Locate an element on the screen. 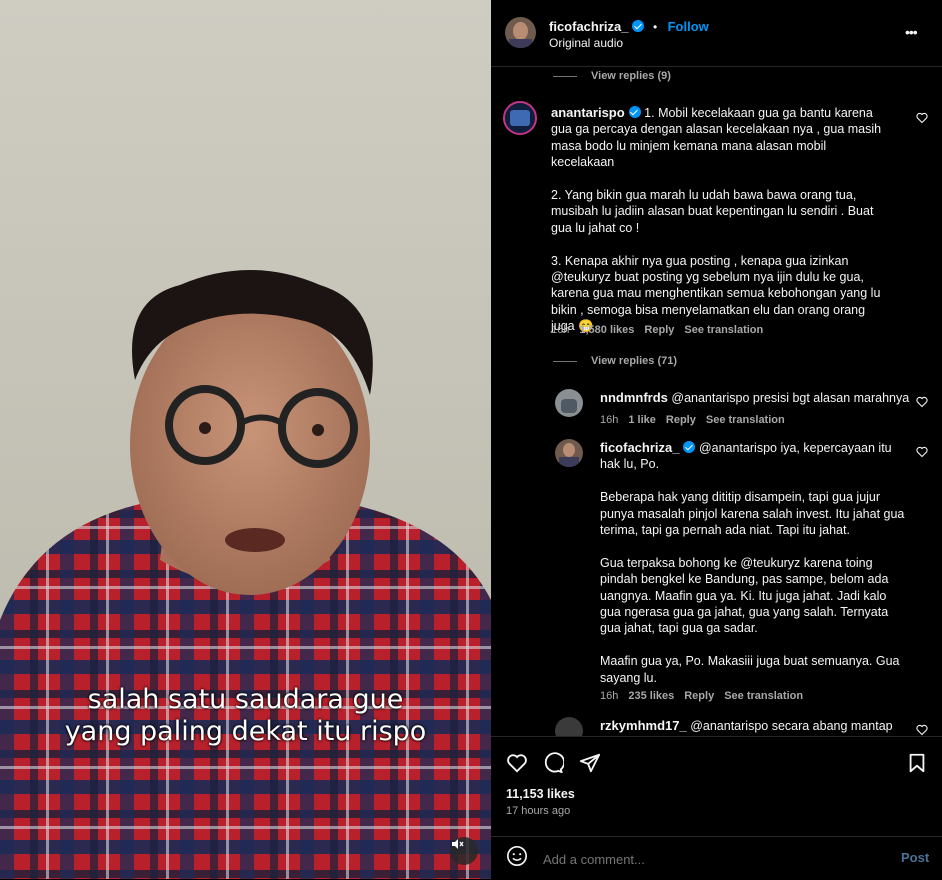 This screenshot has height=880, width=942. view-replies-main: View replies (71) is located at coordinates (615, 361).